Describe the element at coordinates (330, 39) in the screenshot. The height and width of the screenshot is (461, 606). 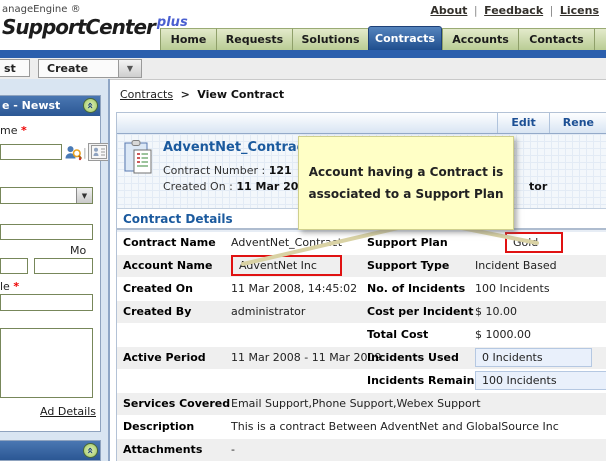
I see `tab-solutions: Solutions` at that location.